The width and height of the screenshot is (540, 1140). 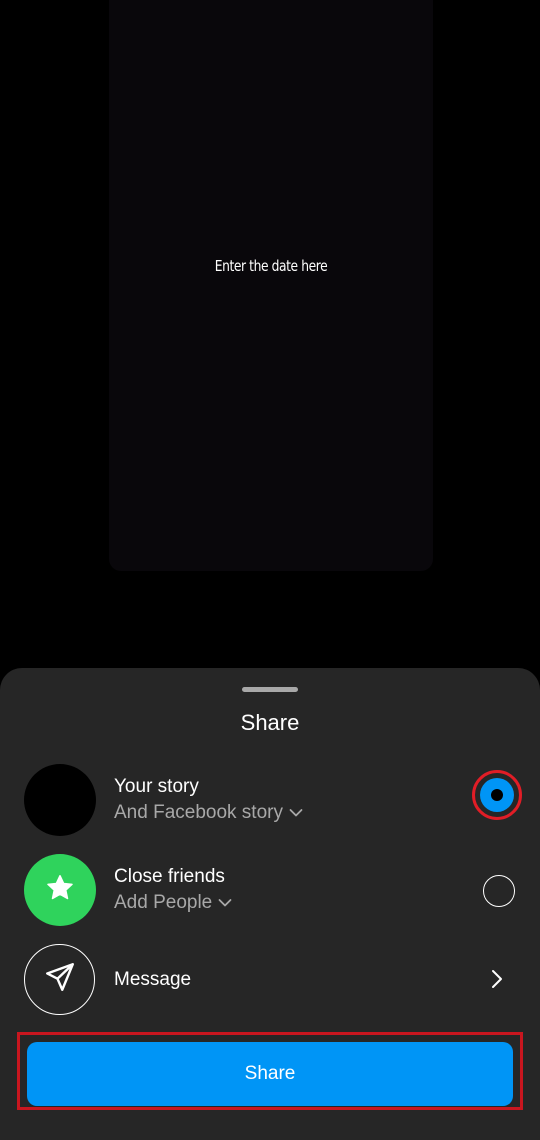 I want to click on option-title: Message, so click(x=153, y=979).